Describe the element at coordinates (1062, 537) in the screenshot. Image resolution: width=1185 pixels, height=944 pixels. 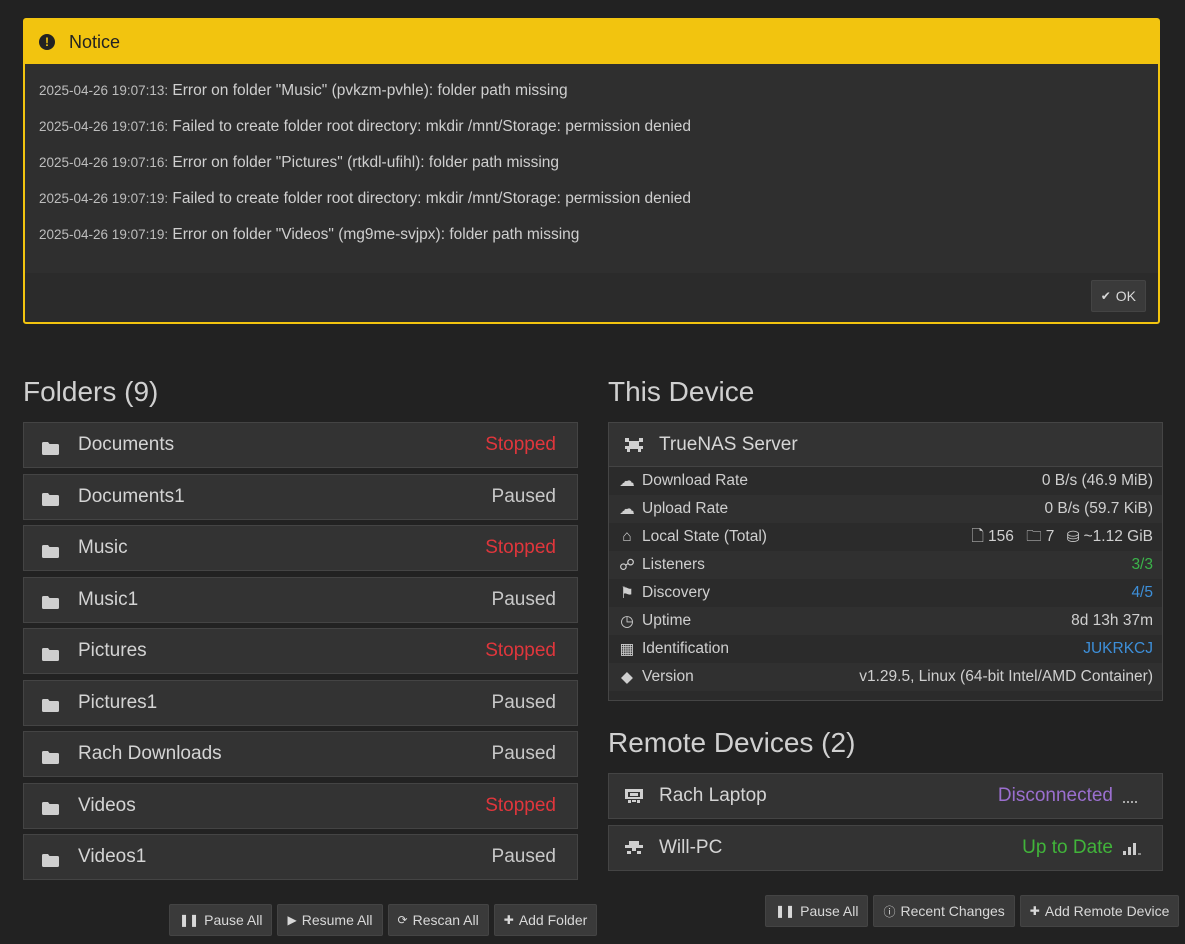
I see `local-state-value: 🗋 156 🗀 7 ⛁ ~1.12 GiB` at that location.